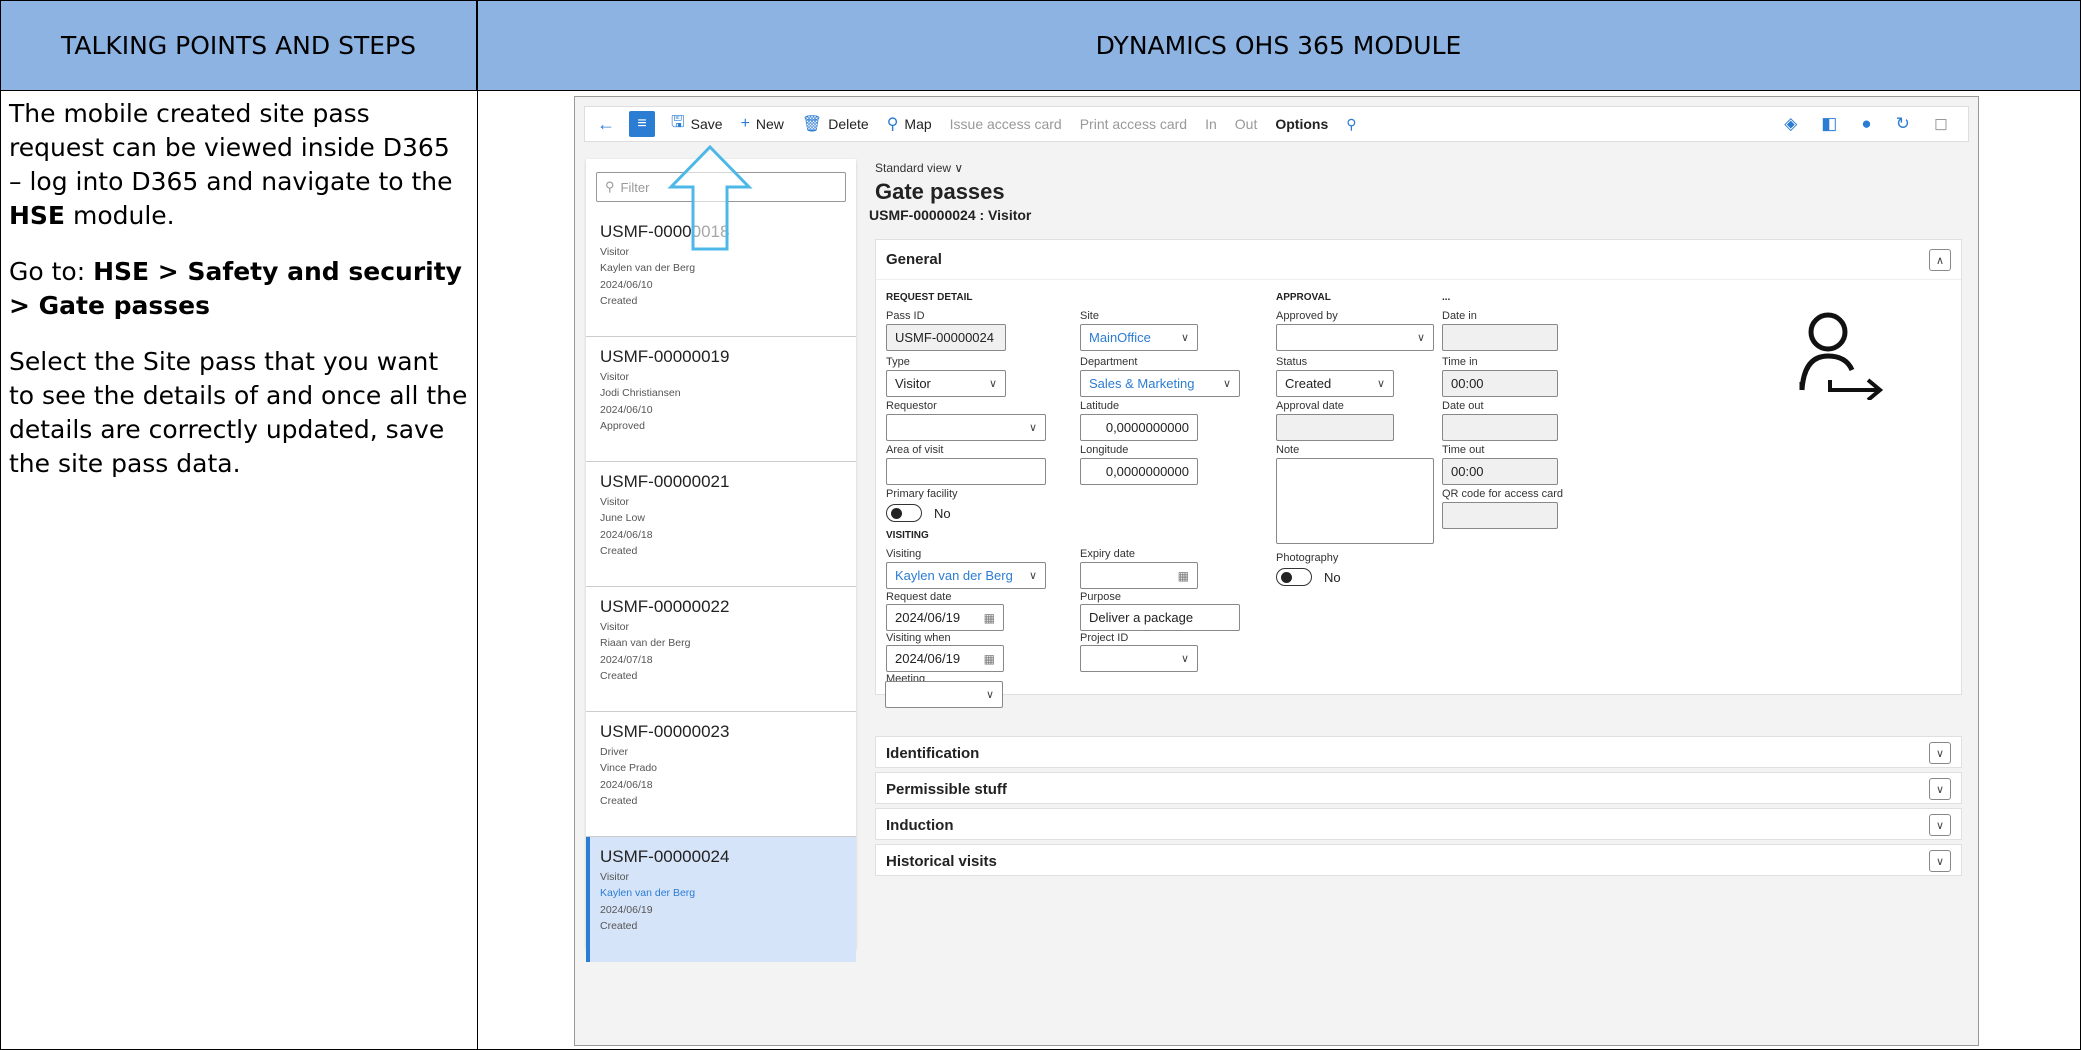 This screenshot has height=1050, width=2081. What do you see at coordinates (1790, 124) in the screenshot?
I see `power-apps-icon: ◈` at bounding box center [1790, 124].